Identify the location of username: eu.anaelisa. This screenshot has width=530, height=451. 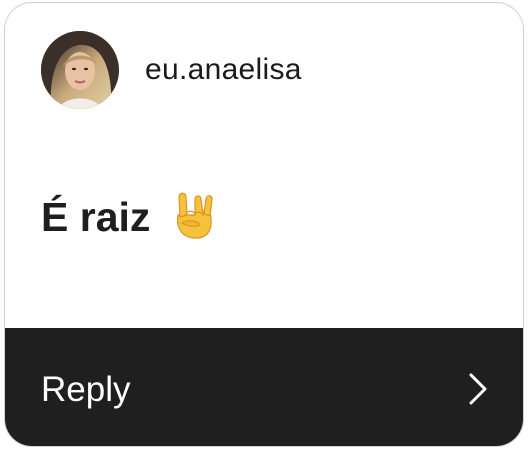
(223, 70).